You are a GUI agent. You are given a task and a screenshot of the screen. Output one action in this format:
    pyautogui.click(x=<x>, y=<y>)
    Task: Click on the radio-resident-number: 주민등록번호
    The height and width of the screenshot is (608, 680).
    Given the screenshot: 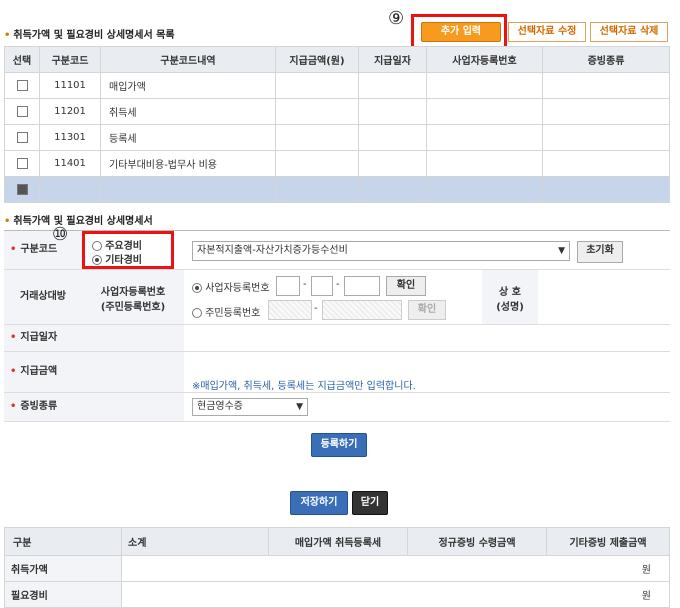 What is the action you would take?
    pyautogui.click(x=226, y=311)
    